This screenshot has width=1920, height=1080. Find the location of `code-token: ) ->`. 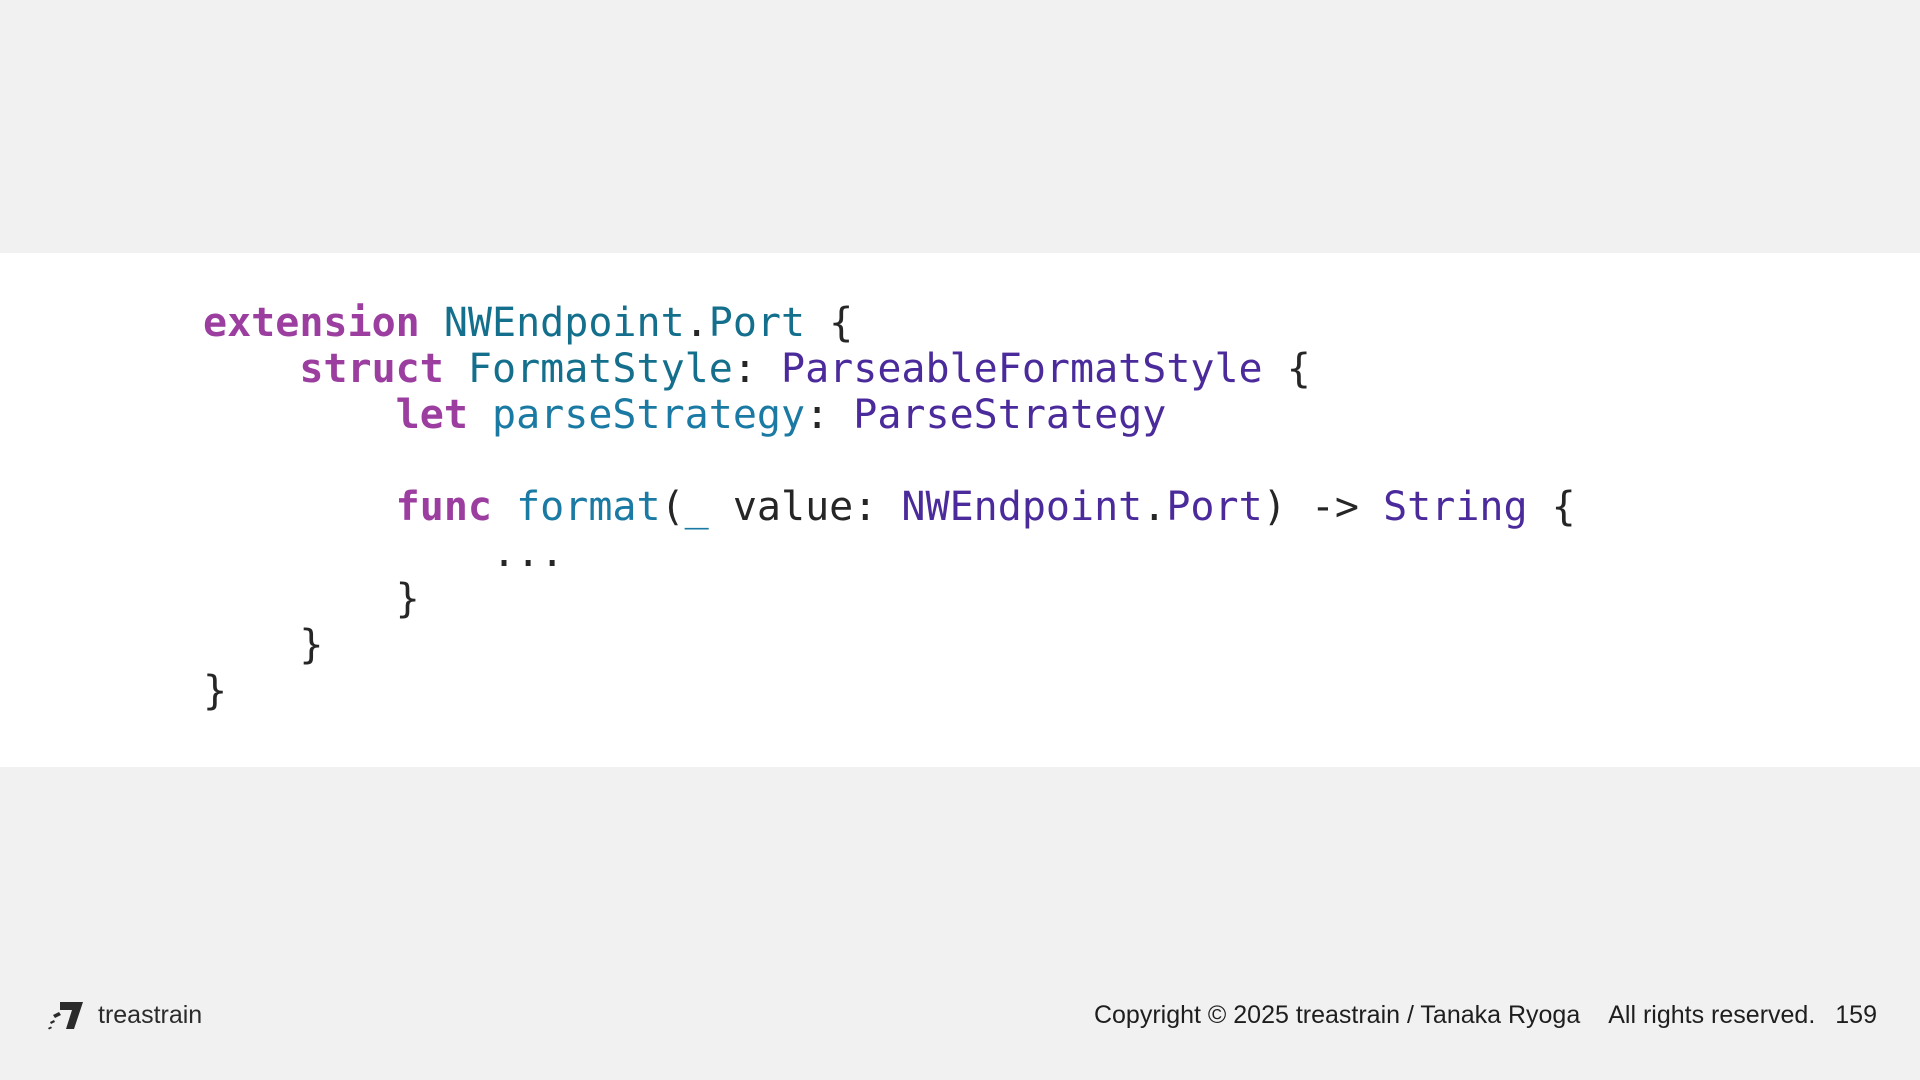

code-token: ) -> is located at coordinates (1323, 507).